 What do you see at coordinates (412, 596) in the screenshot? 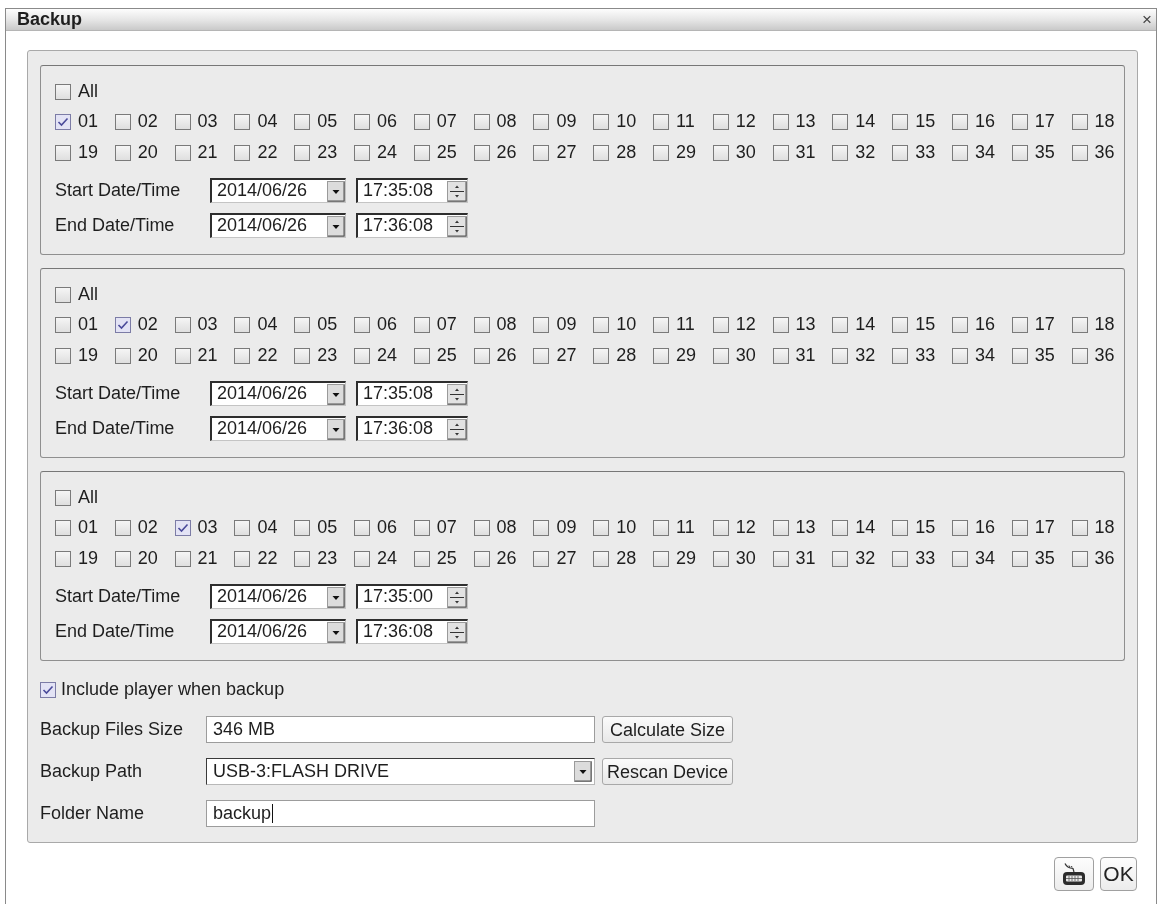
I see `time-spinner: 17:35:00` at bounding box center [412, 596].